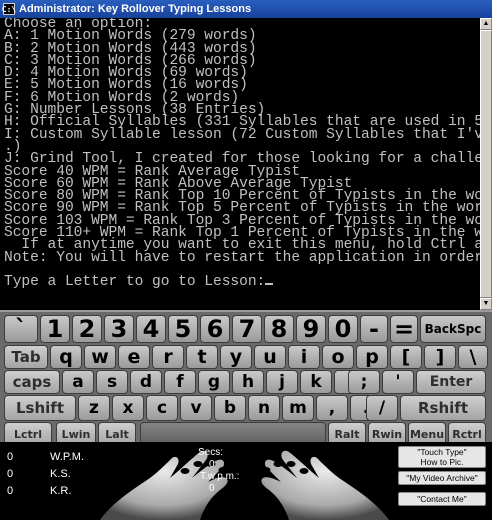 Image resolution: width=492 pixels, height=520 pixels. Describe the element at coordinates (451, 382) in the screenshot. I see `key-enter: Enter` at that location.